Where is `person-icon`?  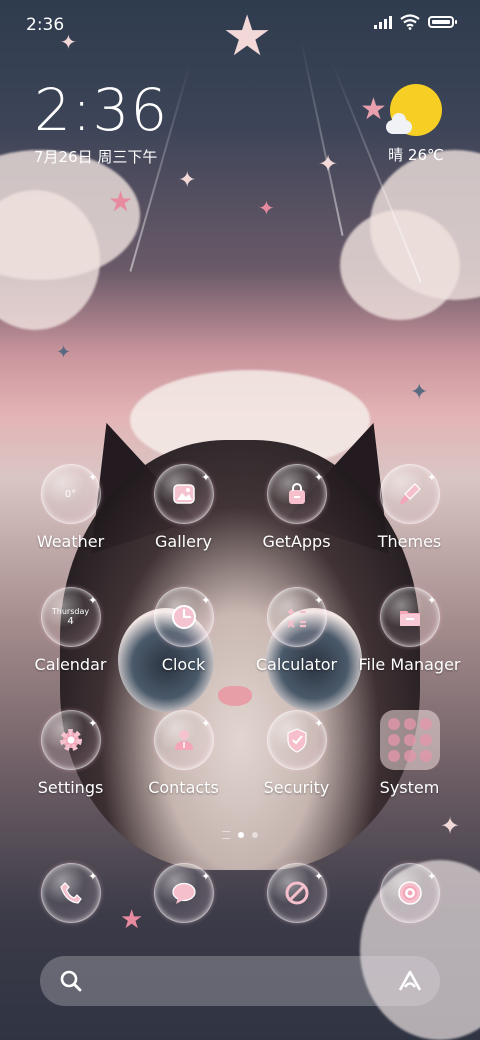 person-icon is located at coordinates (183, 740).